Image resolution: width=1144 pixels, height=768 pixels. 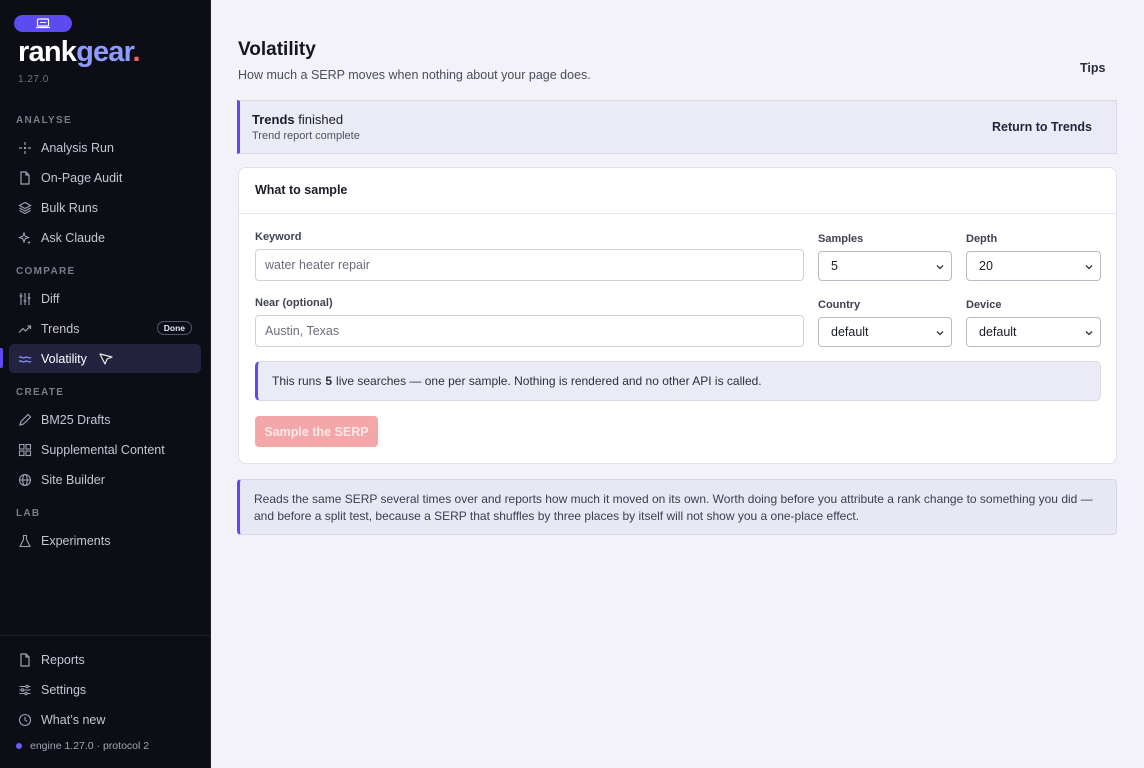 I want to click on engine-status-text: engine 1.27.0 · protocol 2, so click(x=90, y=746).